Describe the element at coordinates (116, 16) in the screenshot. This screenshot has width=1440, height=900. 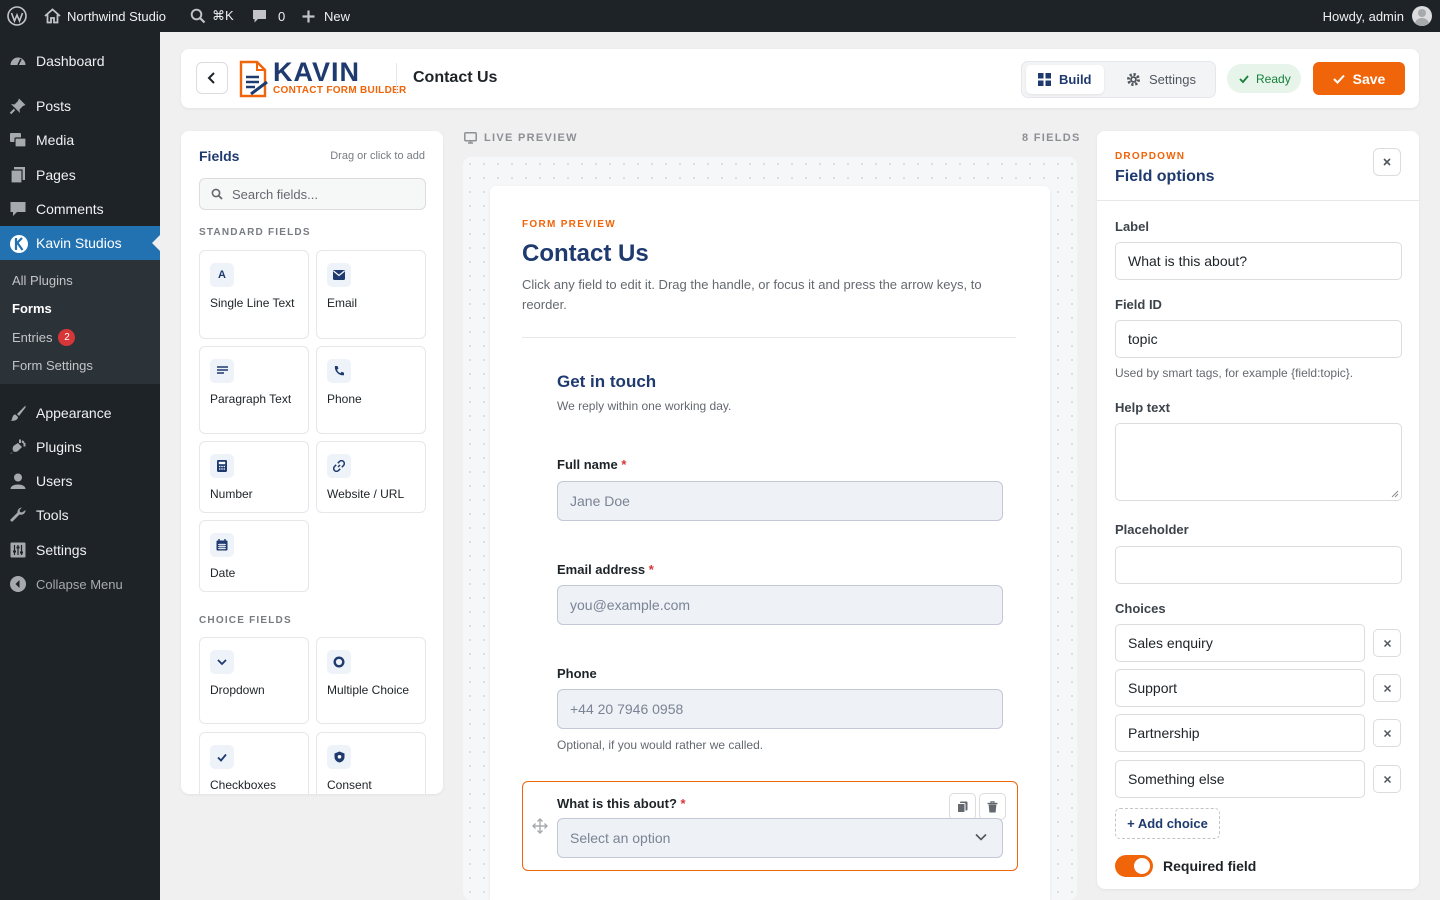
I see `site-name: Northwind Studio` at that location.